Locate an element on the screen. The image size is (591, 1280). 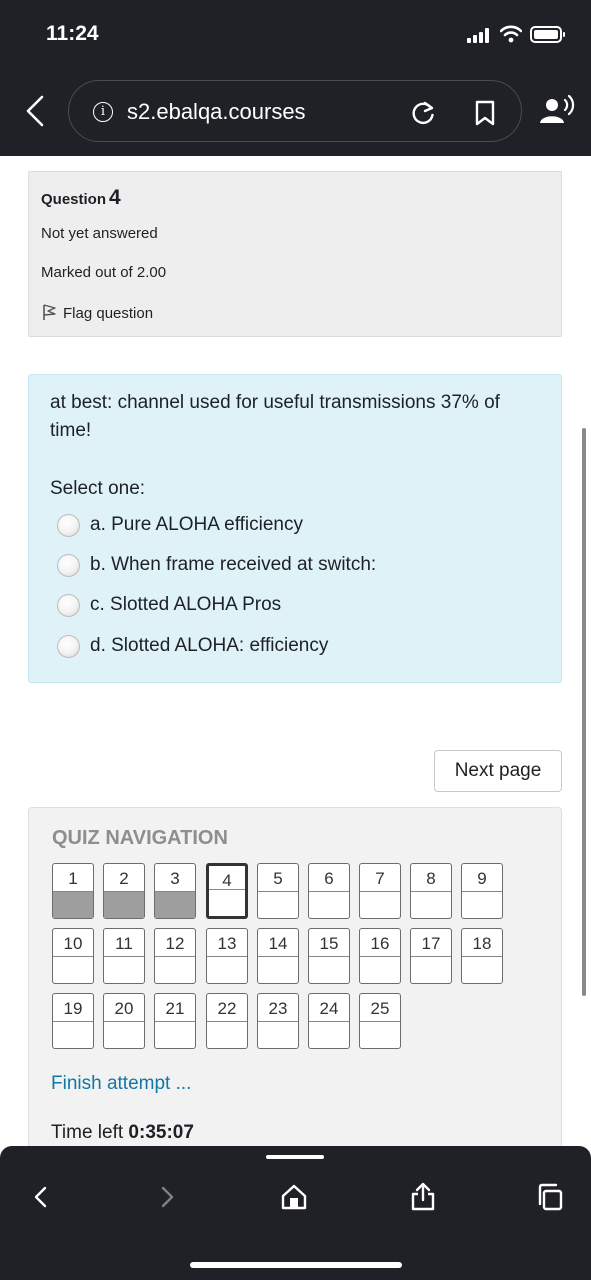
quiz-nav-button-2: 2 is located at coordinates (124, 891).